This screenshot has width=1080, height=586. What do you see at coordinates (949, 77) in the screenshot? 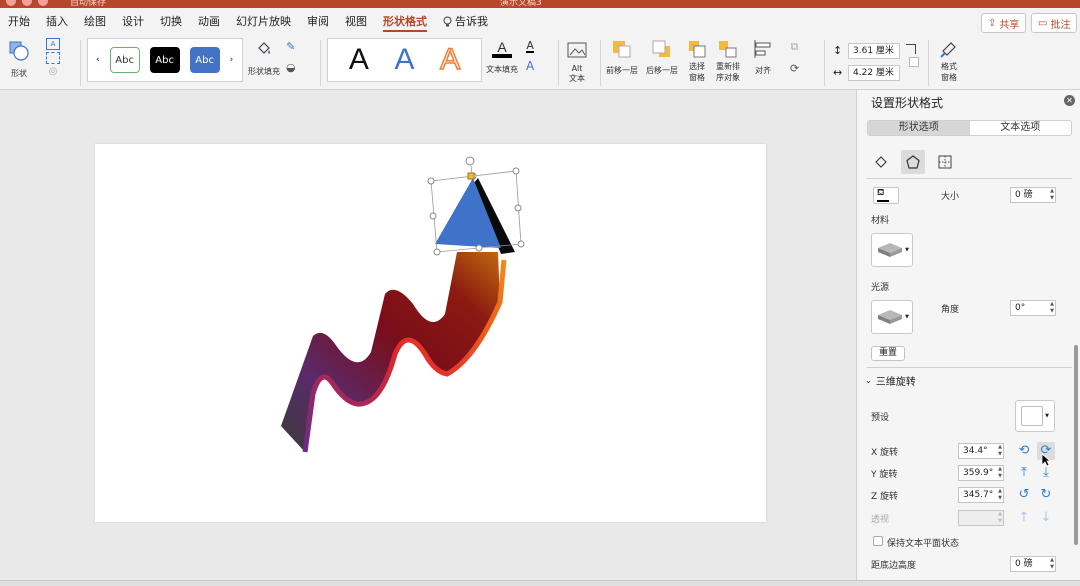
I see `format-pane-label-line2: 窗格` at bounding box center [949, 77].